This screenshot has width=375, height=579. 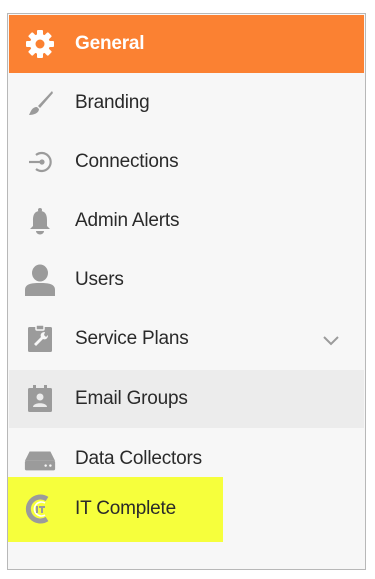 I want to click on menu-item-admin-alerts: Admin Alerts, so click(x=186, y=221).